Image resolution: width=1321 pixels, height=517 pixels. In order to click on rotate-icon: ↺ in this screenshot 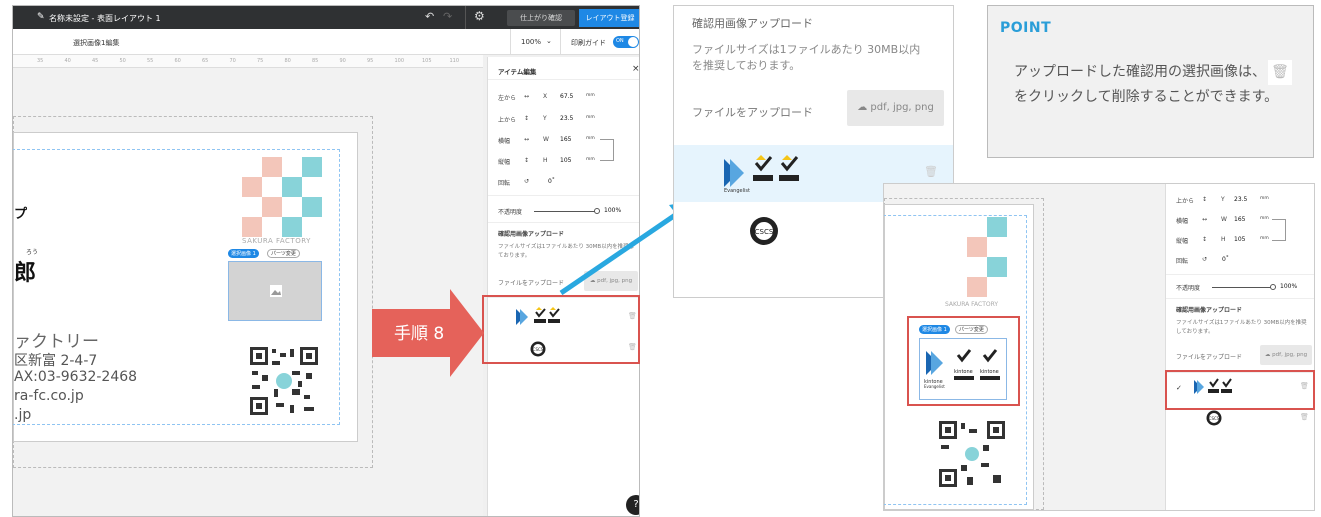, I will do `click(527, 181)`.